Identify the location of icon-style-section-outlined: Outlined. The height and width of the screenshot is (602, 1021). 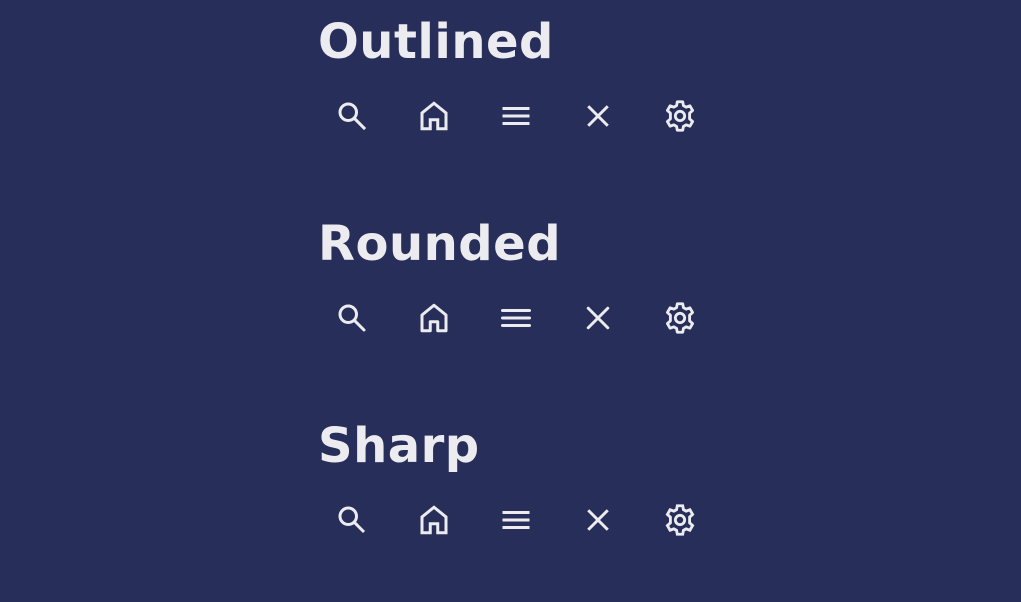
(528, 103).